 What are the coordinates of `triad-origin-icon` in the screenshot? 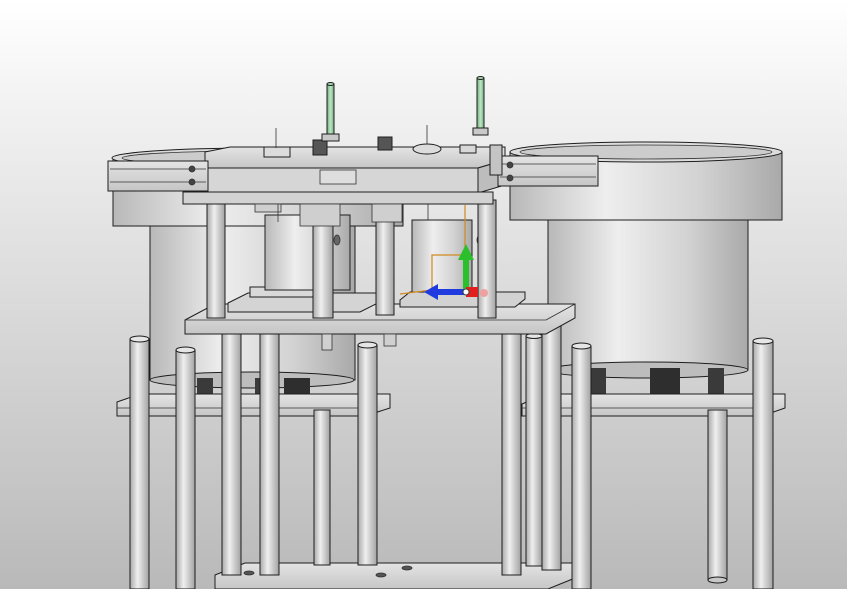 It's located at (466, 292).